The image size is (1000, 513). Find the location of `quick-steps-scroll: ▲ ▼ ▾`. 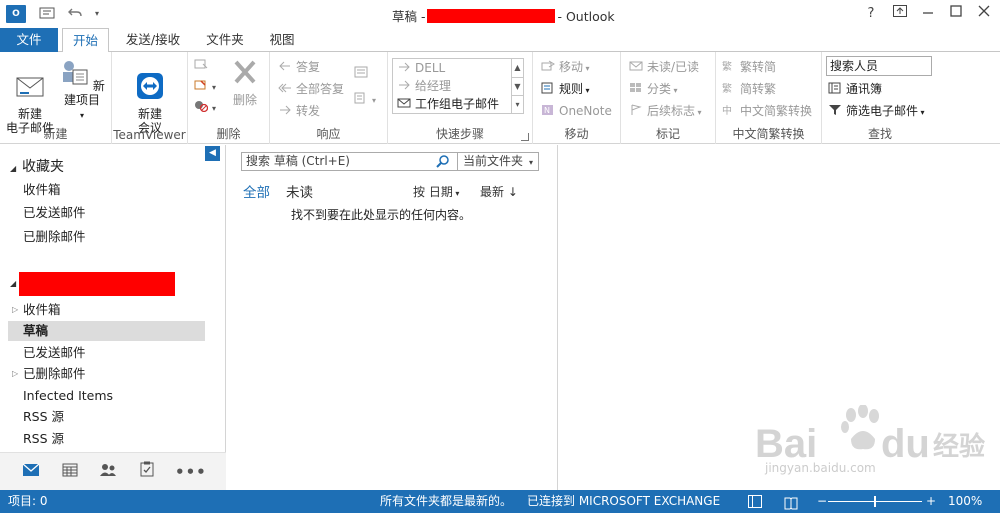

quick-steps-scroll: ▲ ▼ ▾ is located at coordinates (517, 86).